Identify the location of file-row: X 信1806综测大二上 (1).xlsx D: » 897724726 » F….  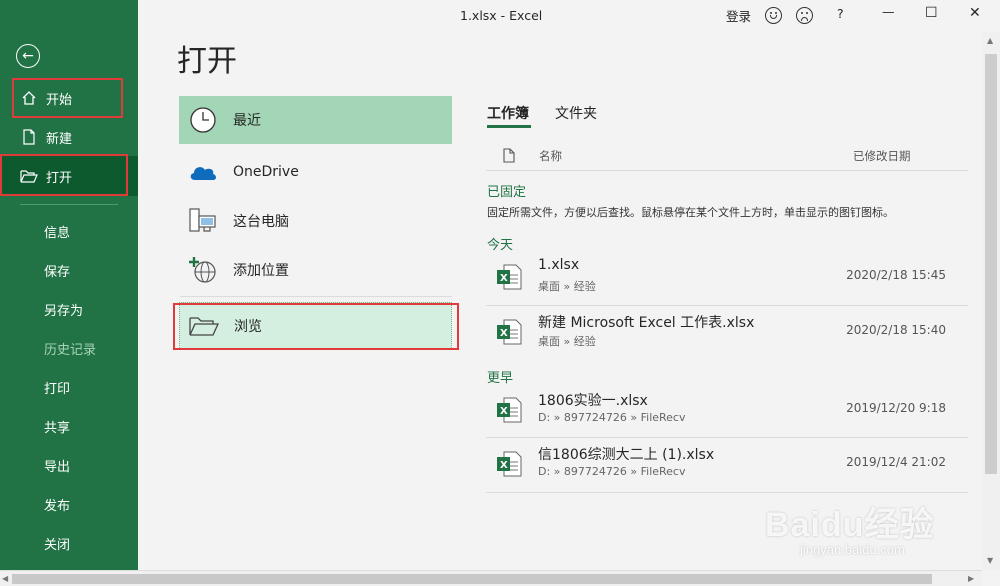
(727, 465).